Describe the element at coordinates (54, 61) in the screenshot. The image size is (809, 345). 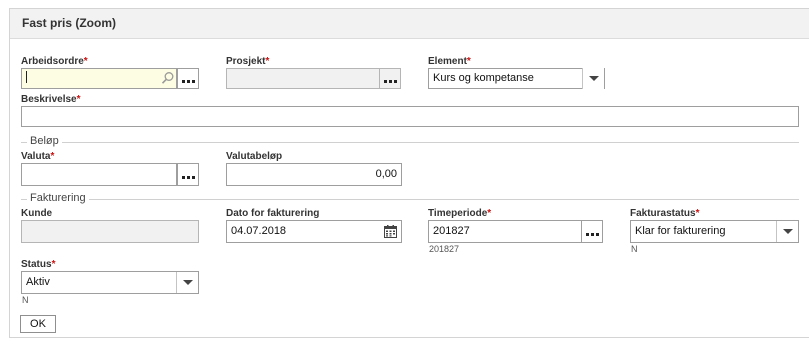
I see `arbeidsordre-label: Arbeidsordre*` at that location.